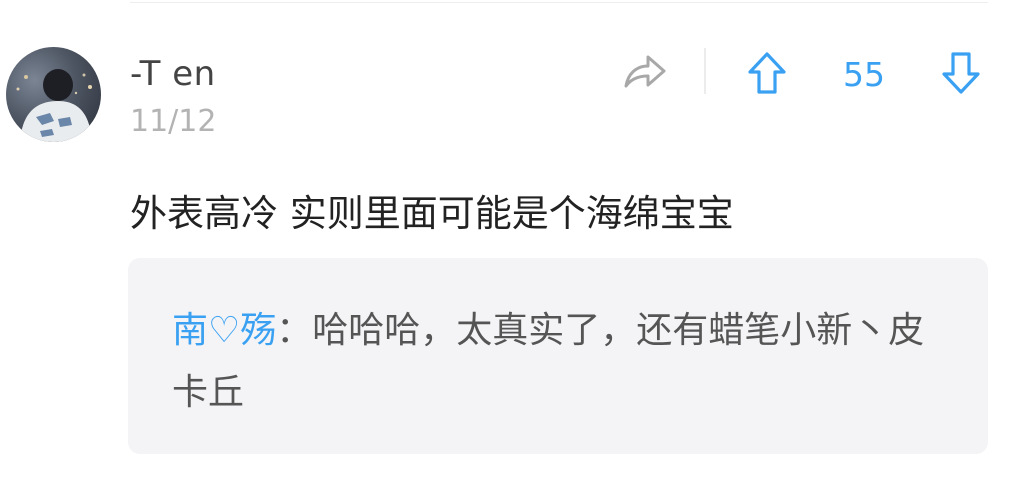  Describe the element at coordinates (705, 71) in the screenshot. I see `action-divider` at that location.